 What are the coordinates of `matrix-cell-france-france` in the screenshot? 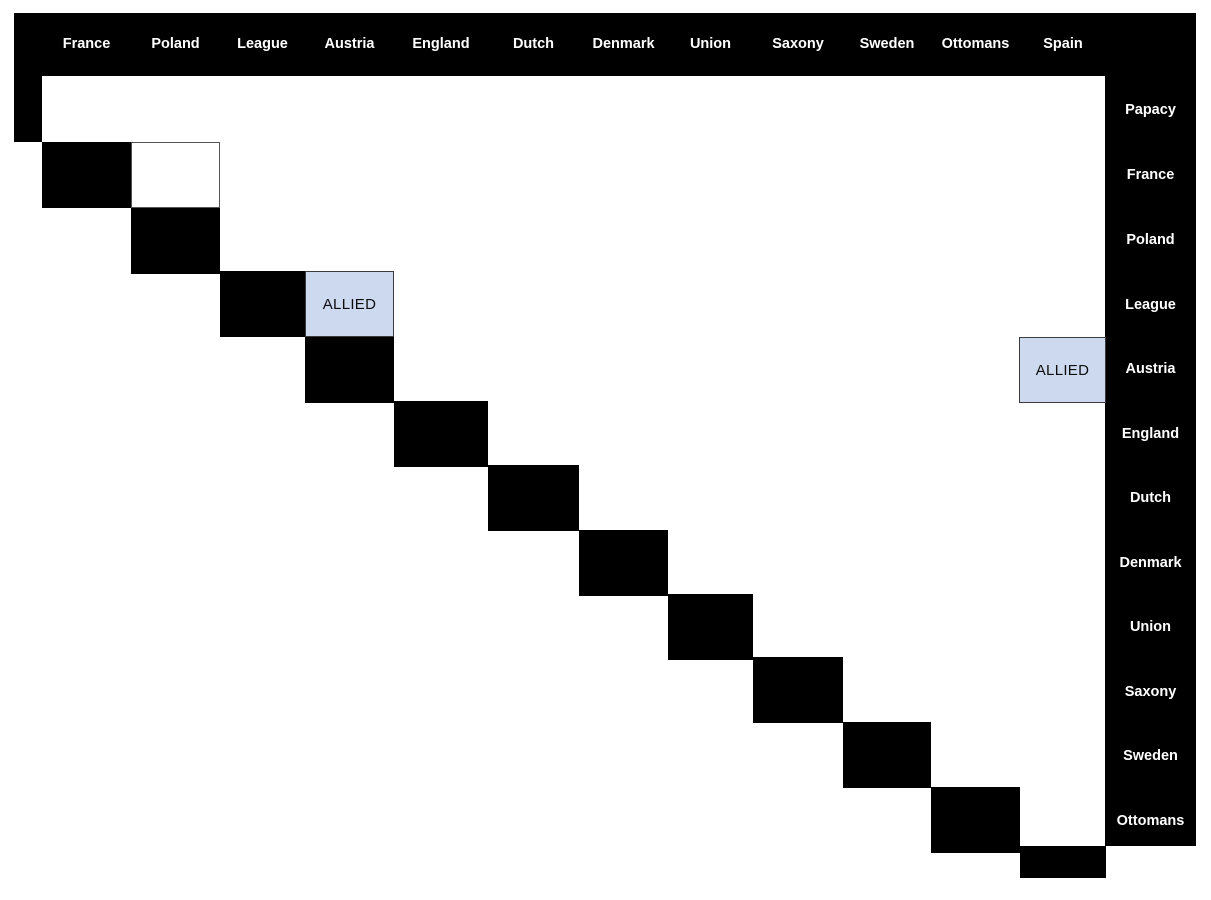 It's located at (86, 175).